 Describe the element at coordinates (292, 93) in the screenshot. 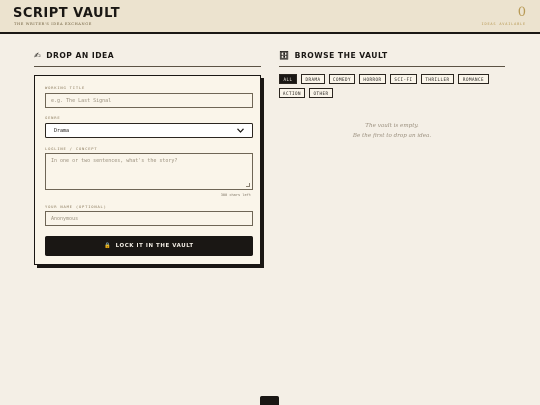

I see `filter-chip-action: ACTION` at that location.